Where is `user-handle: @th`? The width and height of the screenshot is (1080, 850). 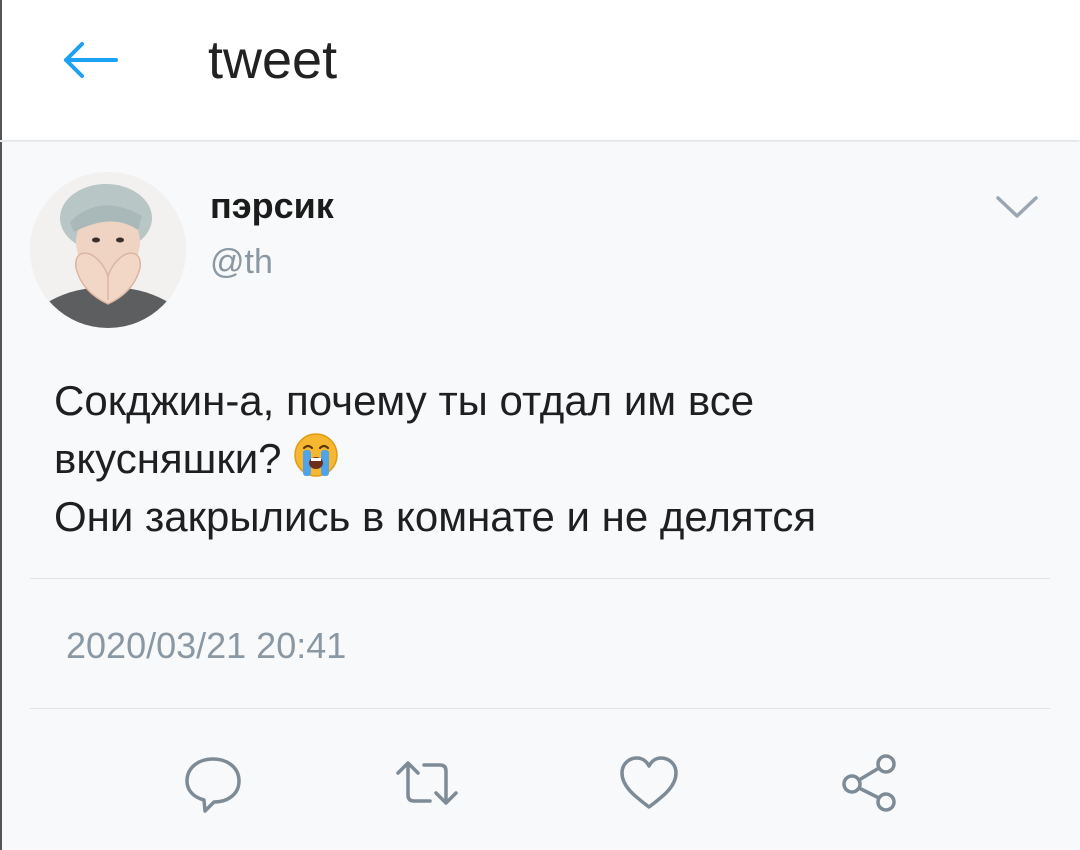 user-handle: @th is located at coordinates (241, 262).